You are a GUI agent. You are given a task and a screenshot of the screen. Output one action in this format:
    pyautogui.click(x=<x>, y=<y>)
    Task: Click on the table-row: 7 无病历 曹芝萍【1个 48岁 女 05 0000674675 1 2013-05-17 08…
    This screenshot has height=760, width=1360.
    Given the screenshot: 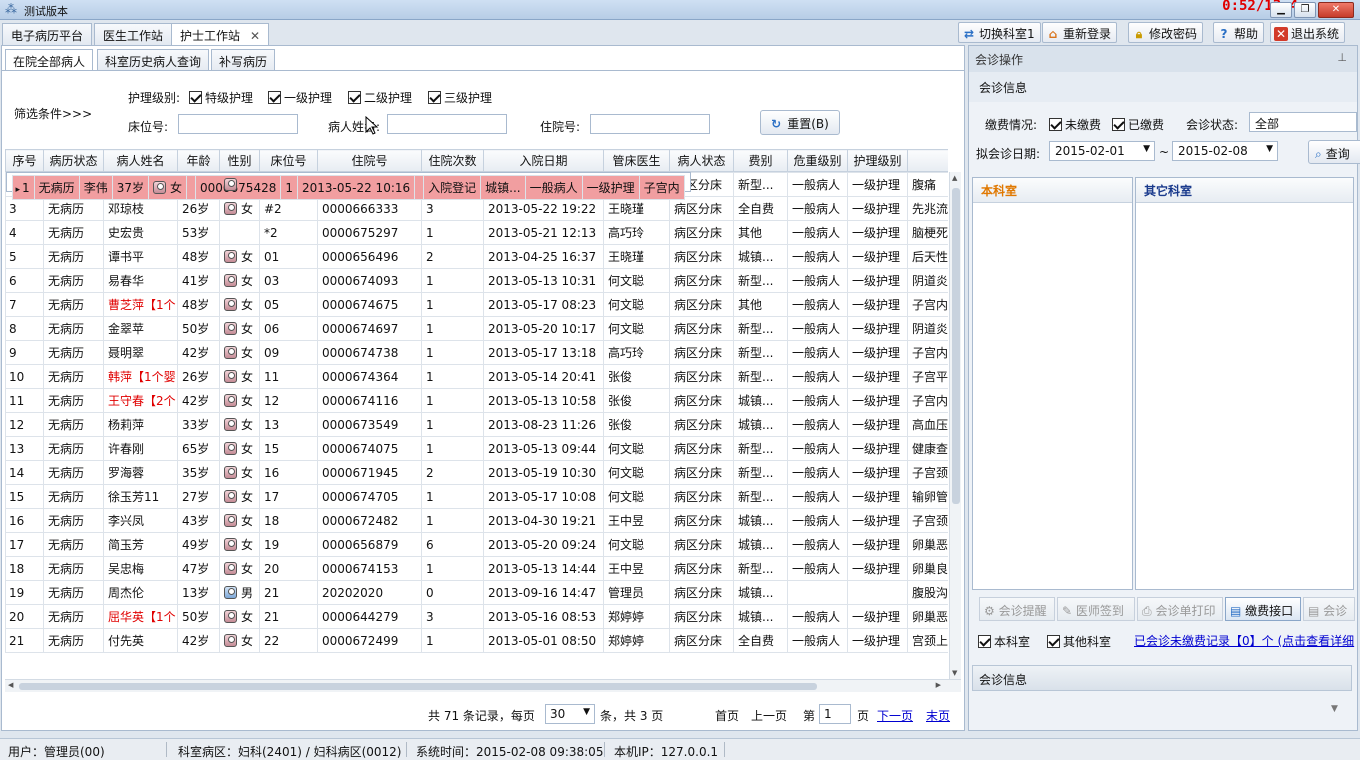 What is the action you would take?
    pyautogui.click(x=476, y=304)
    